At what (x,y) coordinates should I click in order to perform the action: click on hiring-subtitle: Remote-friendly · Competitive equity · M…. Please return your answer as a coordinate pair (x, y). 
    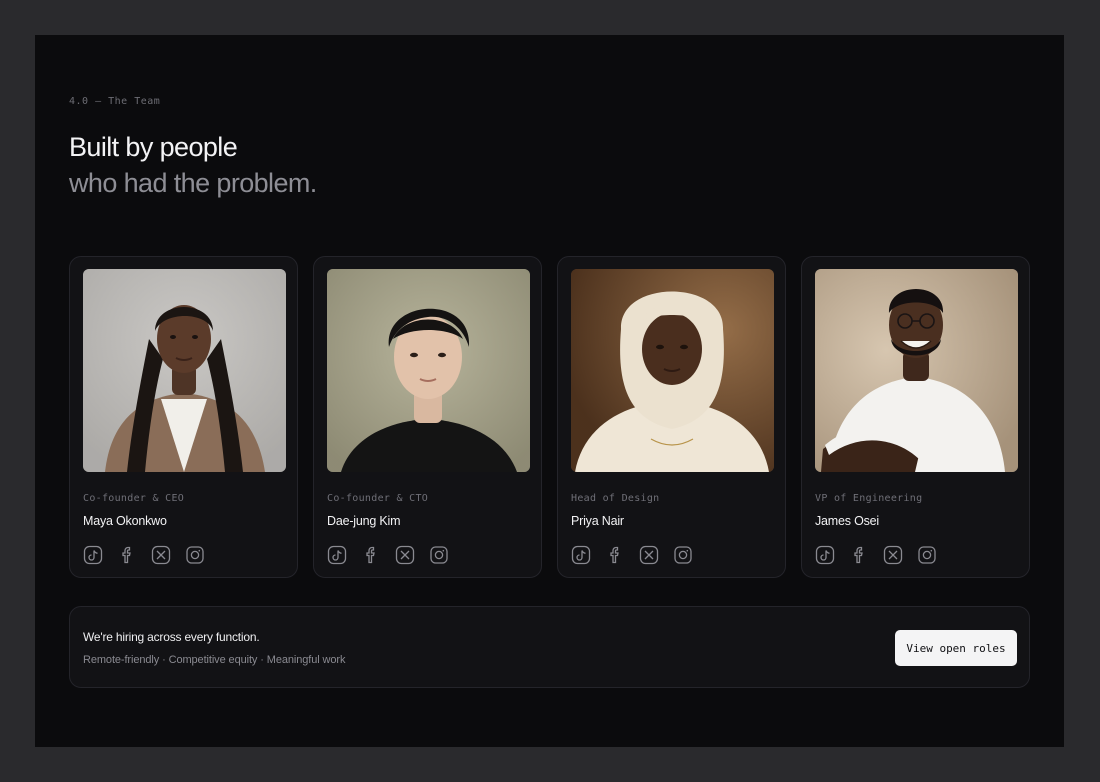
    Looking at the image, I should click on (214, 660).